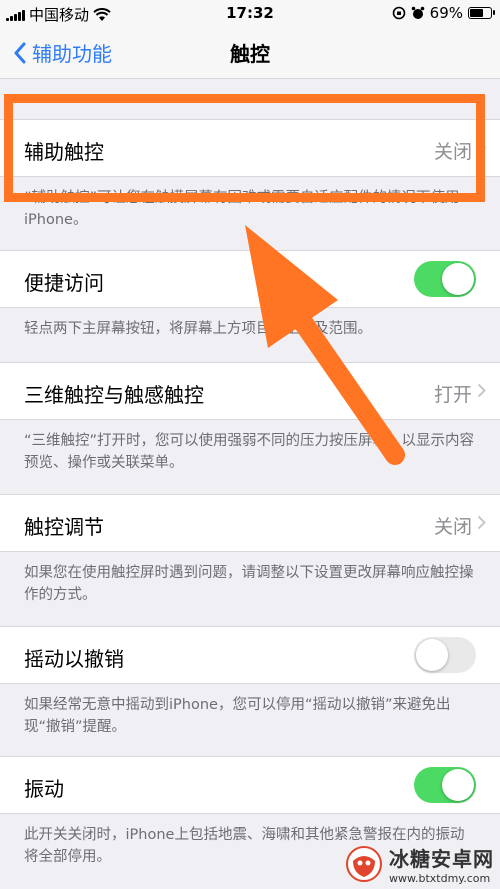  Describe the element at coordinates (417, 12) in the screenshot. I see `alarm-icon` at that location.